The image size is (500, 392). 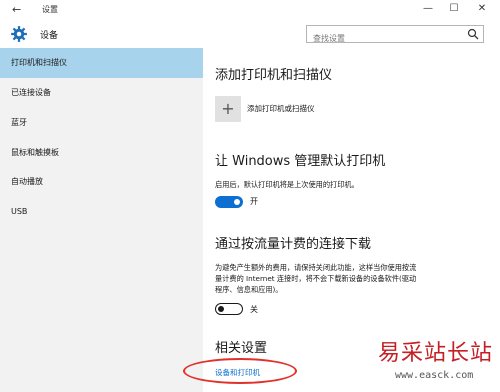 What do you see at coordinates (428, 9) in the screenshot?
I see `minimize-button: —` at bounding box center [428, 9].